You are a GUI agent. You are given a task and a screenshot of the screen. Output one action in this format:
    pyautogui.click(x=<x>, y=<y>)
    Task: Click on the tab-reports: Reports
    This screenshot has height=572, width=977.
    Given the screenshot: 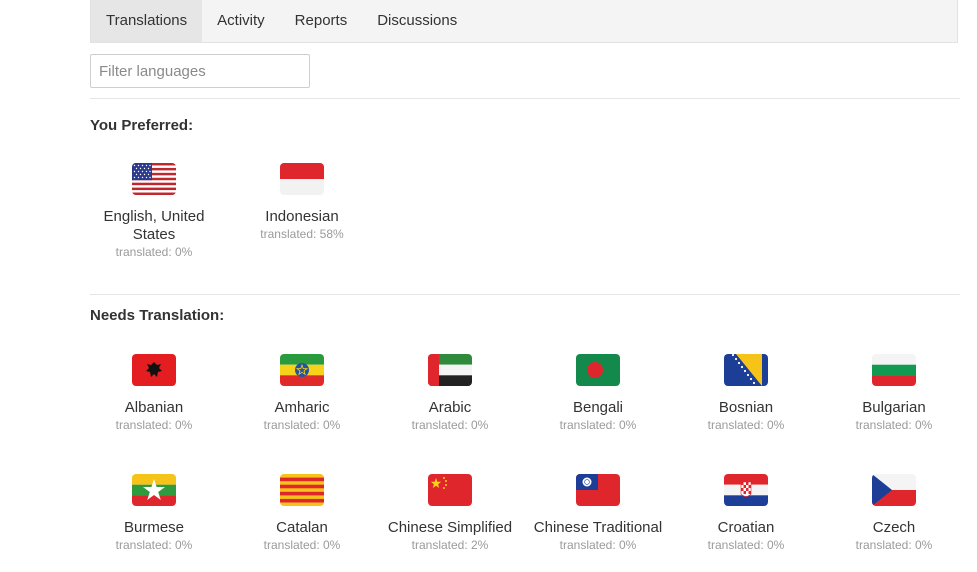 What is the action you would take?
    pyautogui.click(x=321, y=21)
    